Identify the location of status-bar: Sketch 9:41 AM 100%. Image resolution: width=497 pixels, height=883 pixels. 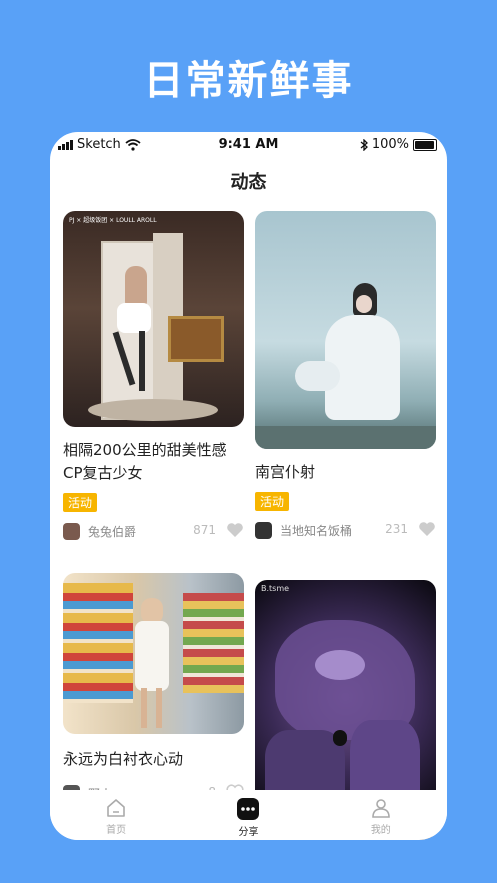
(248, 145).